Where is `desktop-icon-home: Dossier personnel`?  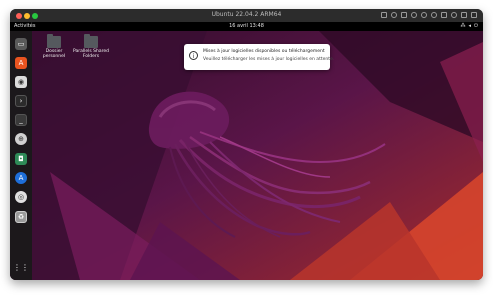
desktop-icon-home: Dossier personnel is located at coordinates (54, 46).